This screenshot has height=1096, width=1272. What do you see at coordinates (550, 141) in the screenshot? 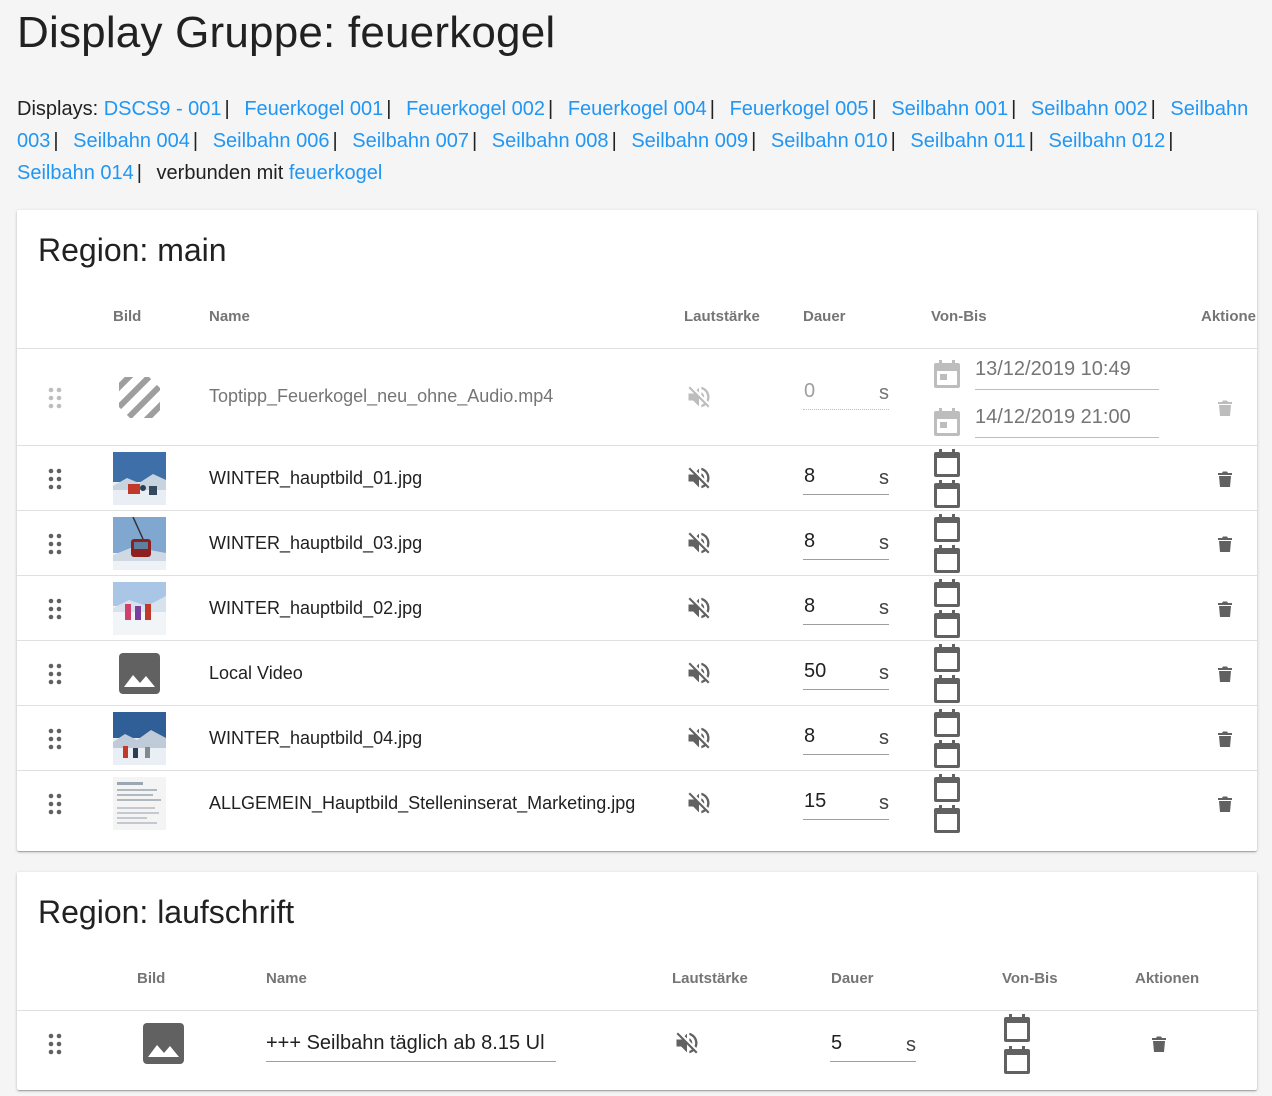
I see `display-link-seilbahn-008: Seilbahn 008` at bounding box center [550, 141].